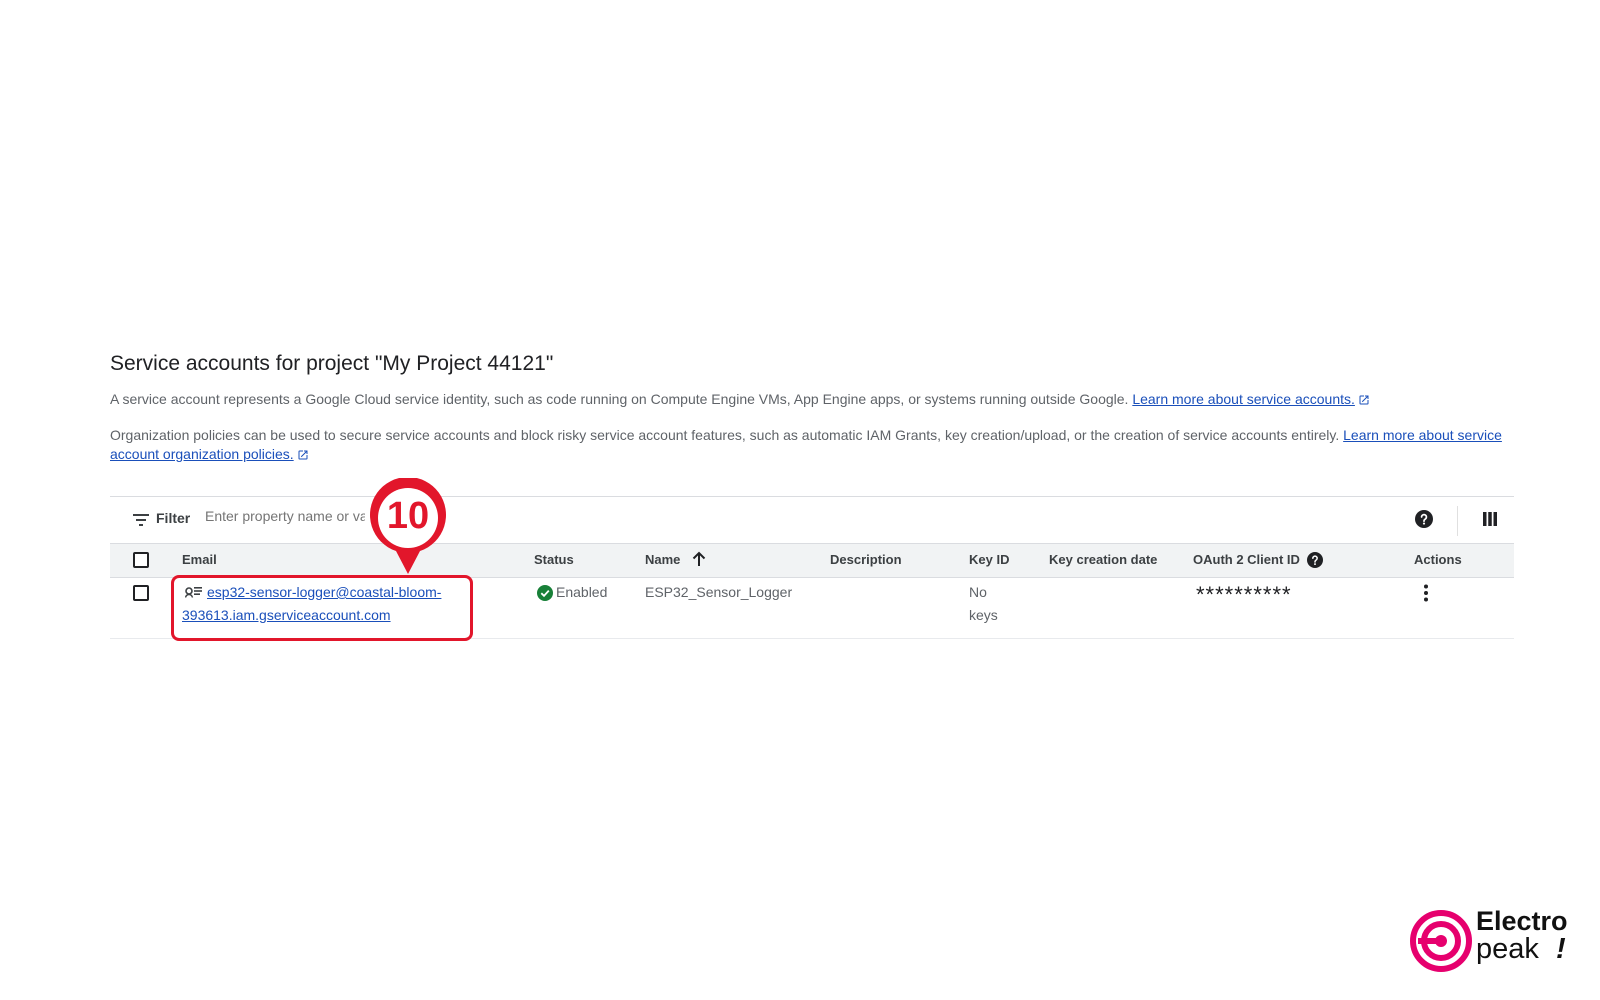  Describe the element at coordinates (1441, 941) in the screenshot. I see `electropeak-logo-mark` at that location.